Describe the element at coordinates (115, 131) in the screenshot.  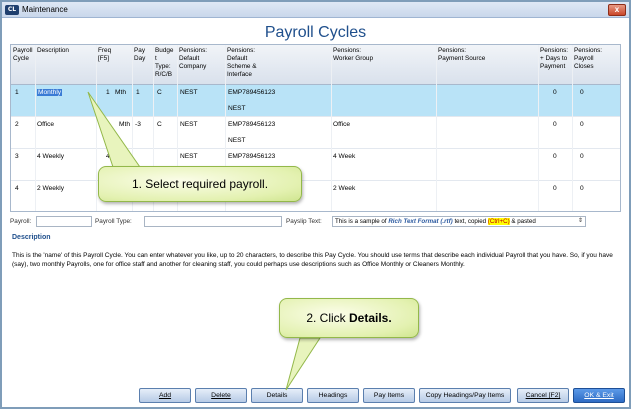
I see `callout-tail-step1` at that location.